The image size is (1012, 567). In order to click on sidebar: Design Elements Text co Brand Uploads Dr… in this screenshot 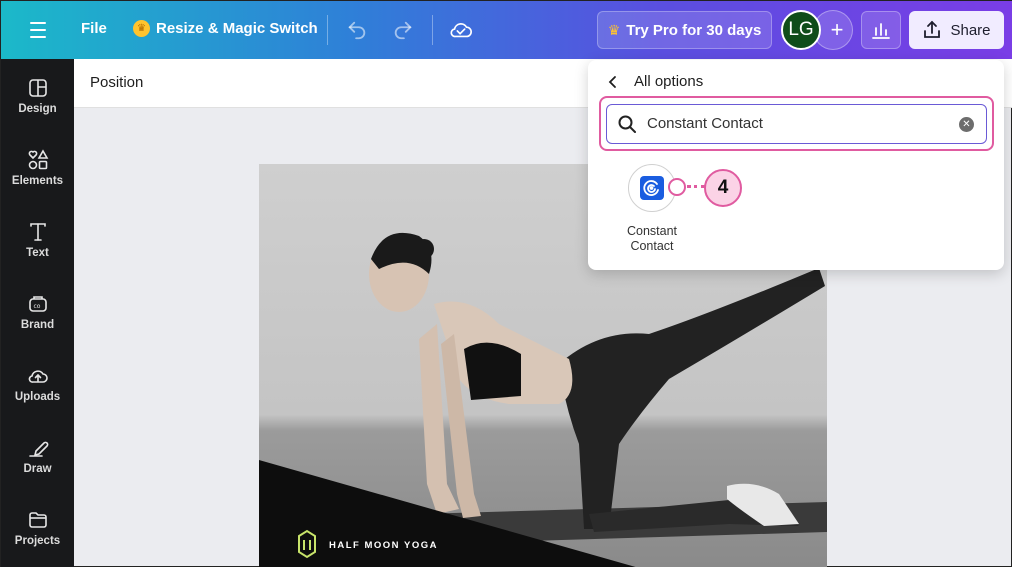, I will do `click(37, 313)`.